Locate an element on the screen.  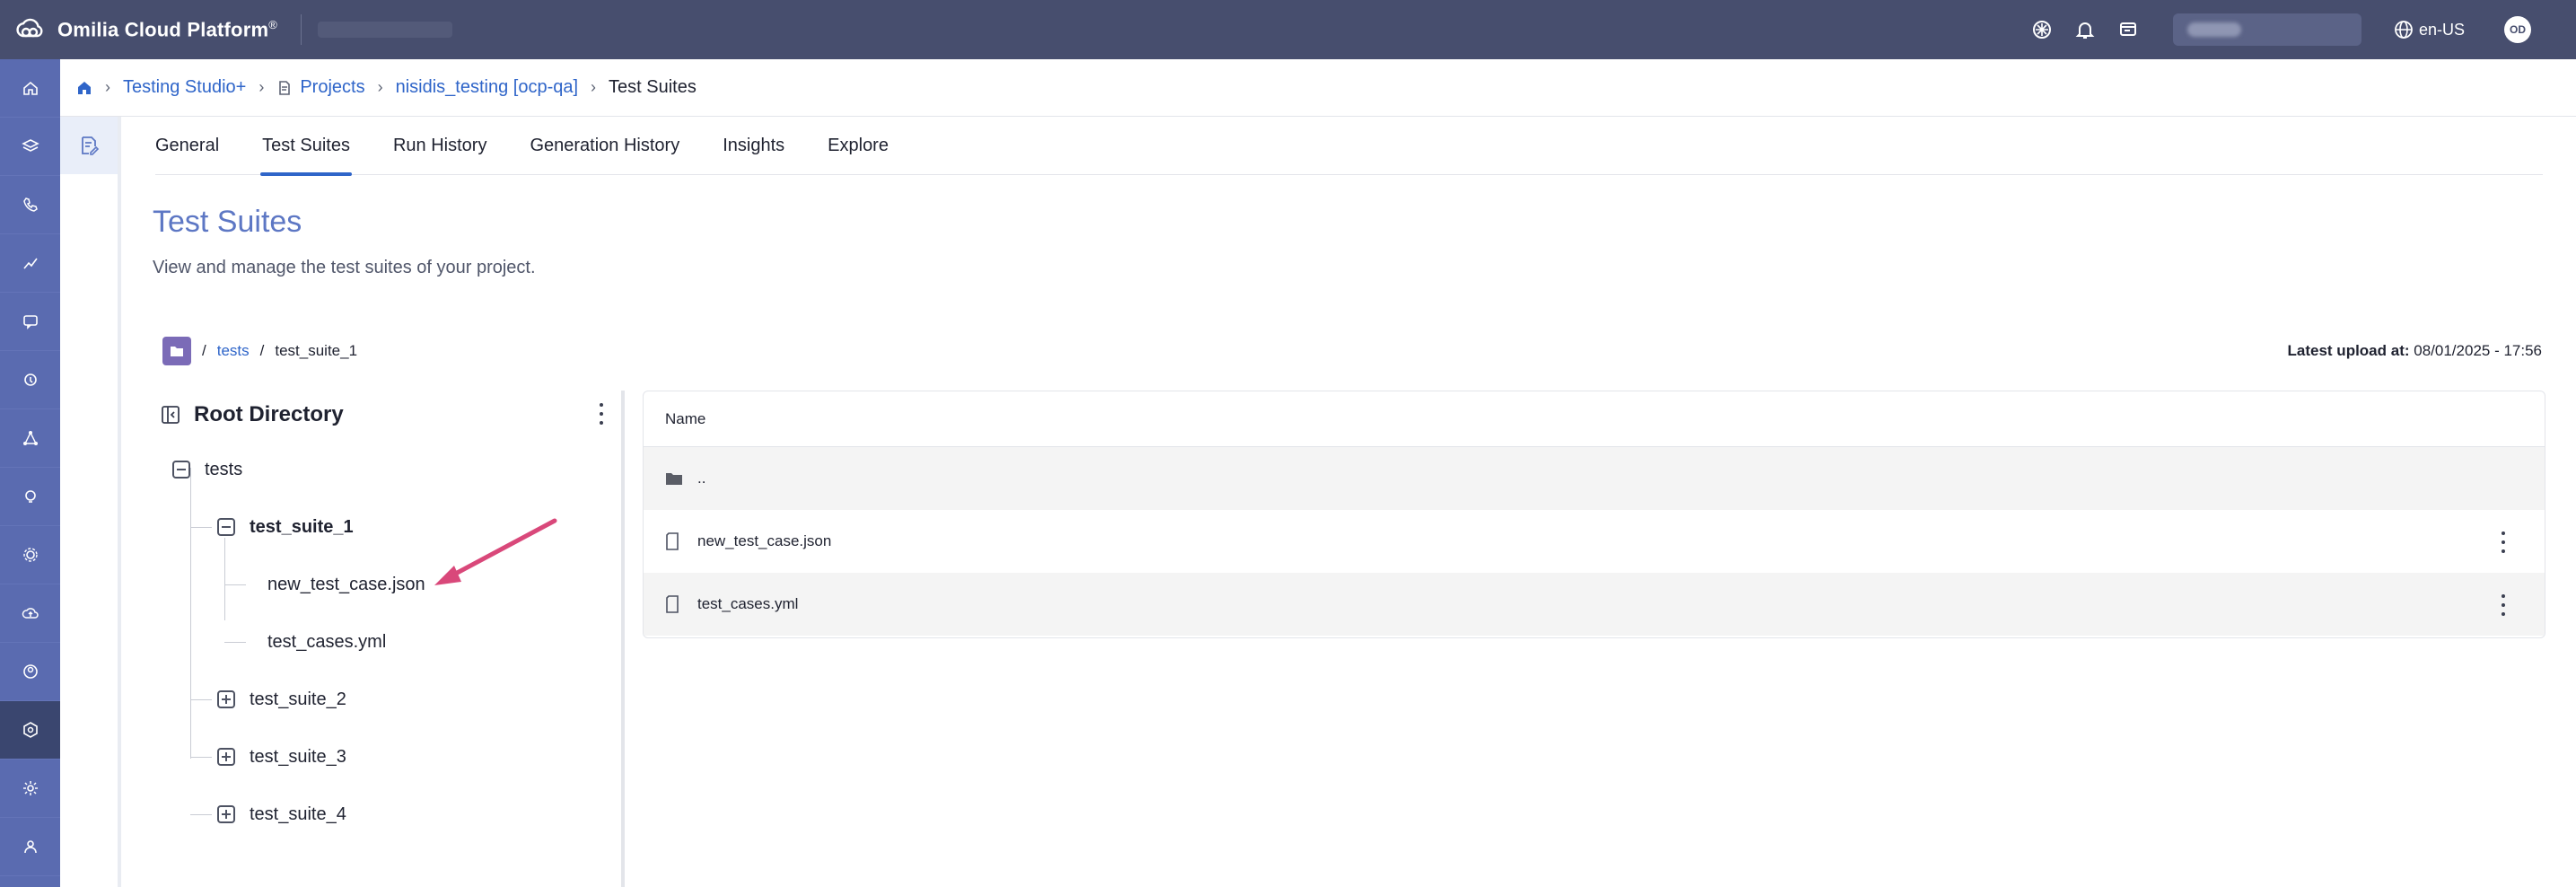
language-label: en-US is located at coordinates (2441, 29).